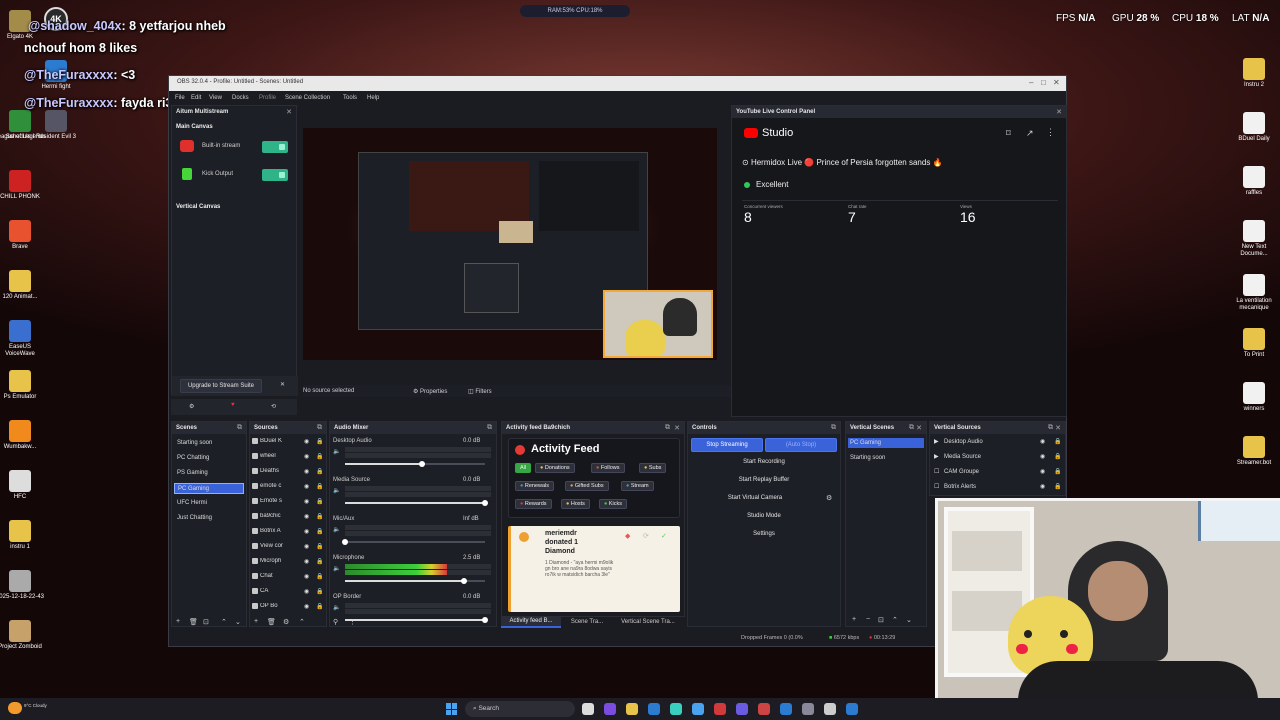  I want to click on scene-item: Starting soon, so click(209, 443).